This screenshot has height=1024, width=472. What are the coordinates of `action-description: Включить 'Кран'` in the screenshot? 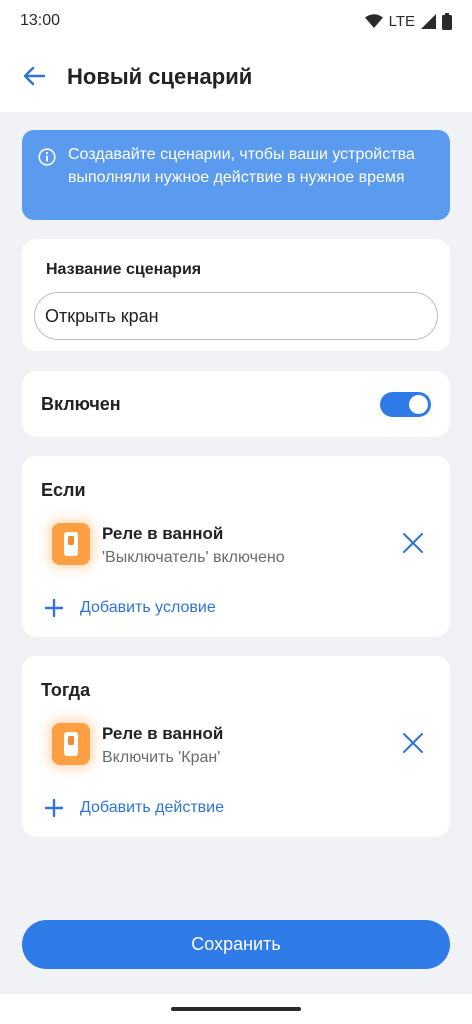 It's located at (161, 757).